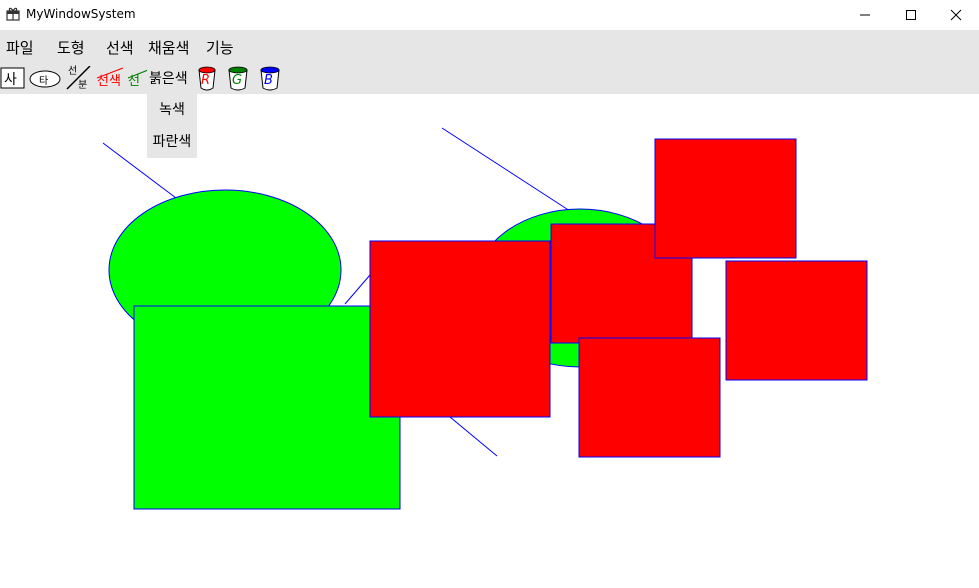 The image size is (979, 588). I want to click on menu-line-color: 선색, so click(120, 47).